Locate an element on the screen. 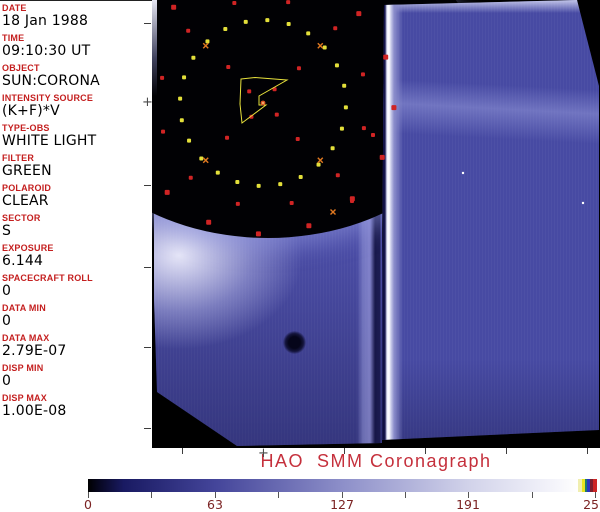  metadata-row: DATE 18 Jan 1988 is located at coordinates (77, 16).